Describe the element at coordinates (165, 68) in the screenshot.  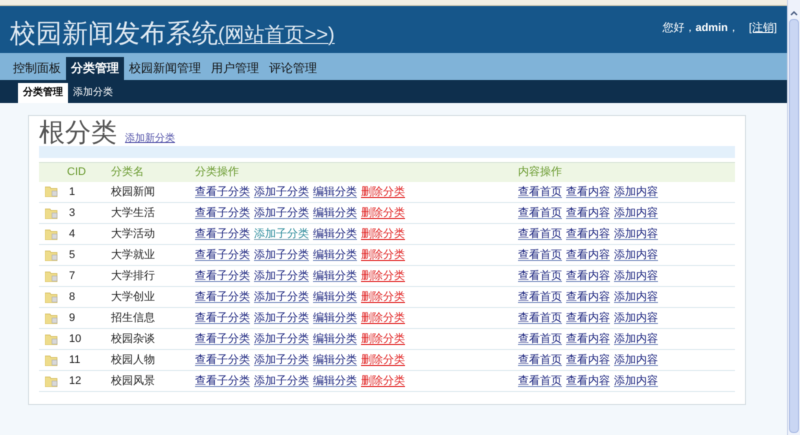
I see `nav-tab: 校园新闻管理` at that location.